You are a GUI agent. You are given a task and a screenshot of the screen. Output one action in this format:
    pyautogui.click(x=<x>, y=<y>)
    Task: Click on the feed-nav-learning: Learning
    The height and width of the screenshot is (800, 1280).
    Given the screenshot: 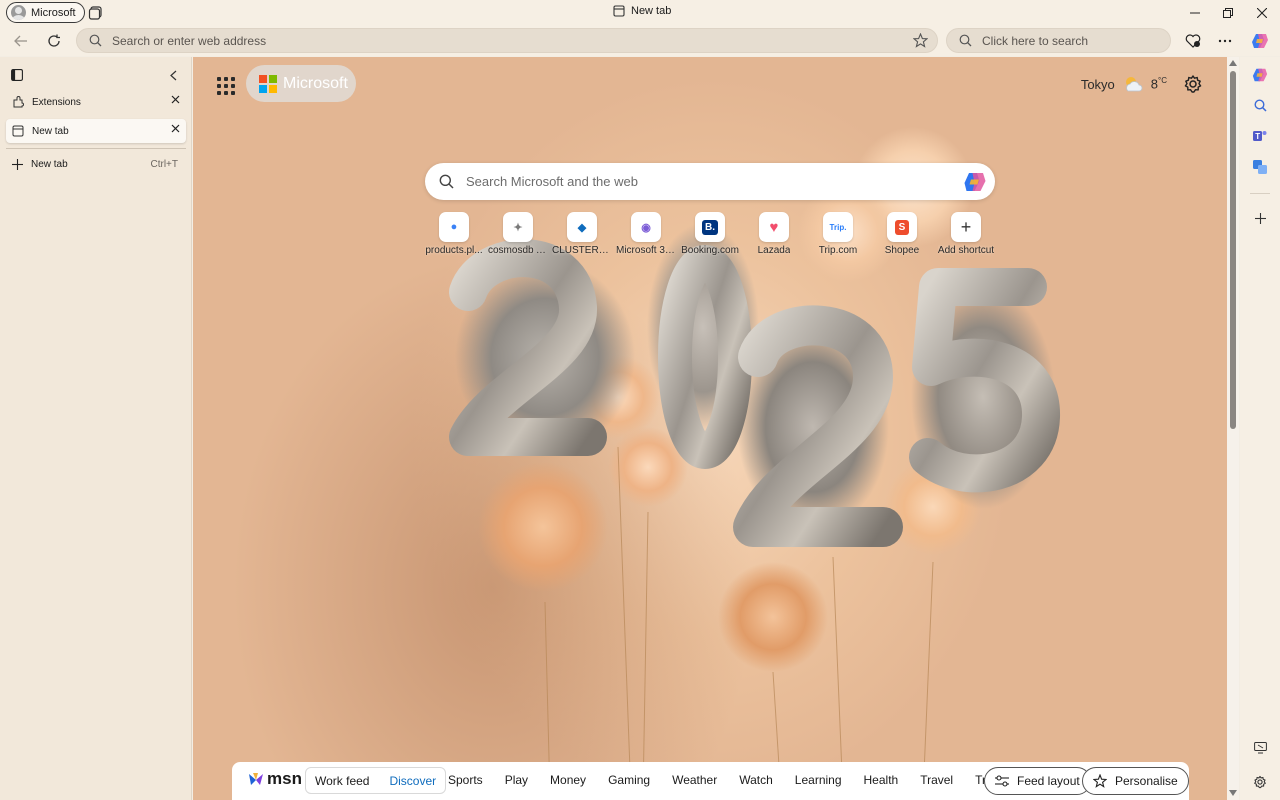 What is the action you would take?
    pyautogui.click(x=818, y=780)
    